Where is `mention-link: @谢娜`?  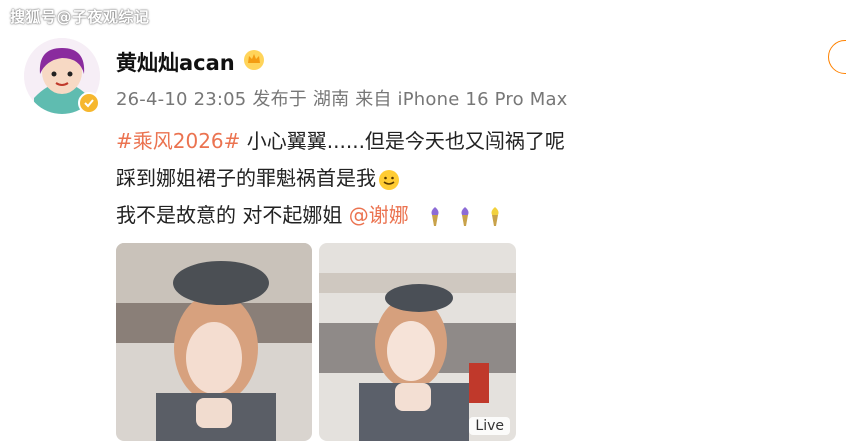
mention-link: @谢娜 is located at coordinates (379, 215).